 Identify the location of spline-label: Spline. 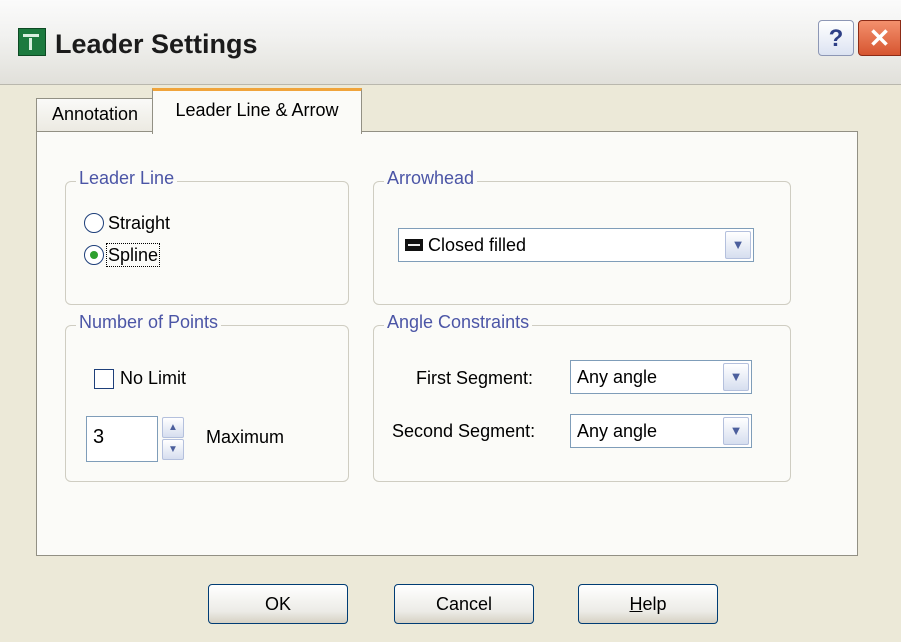
(133, 254).